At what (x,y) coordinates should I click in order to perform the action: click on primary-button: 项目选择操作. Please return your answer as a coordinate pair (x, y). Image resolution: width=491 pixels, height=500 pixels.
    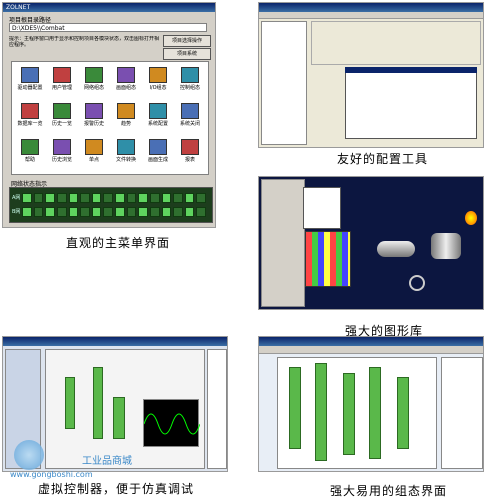
    Looking at the image, I should click on (187, 41).